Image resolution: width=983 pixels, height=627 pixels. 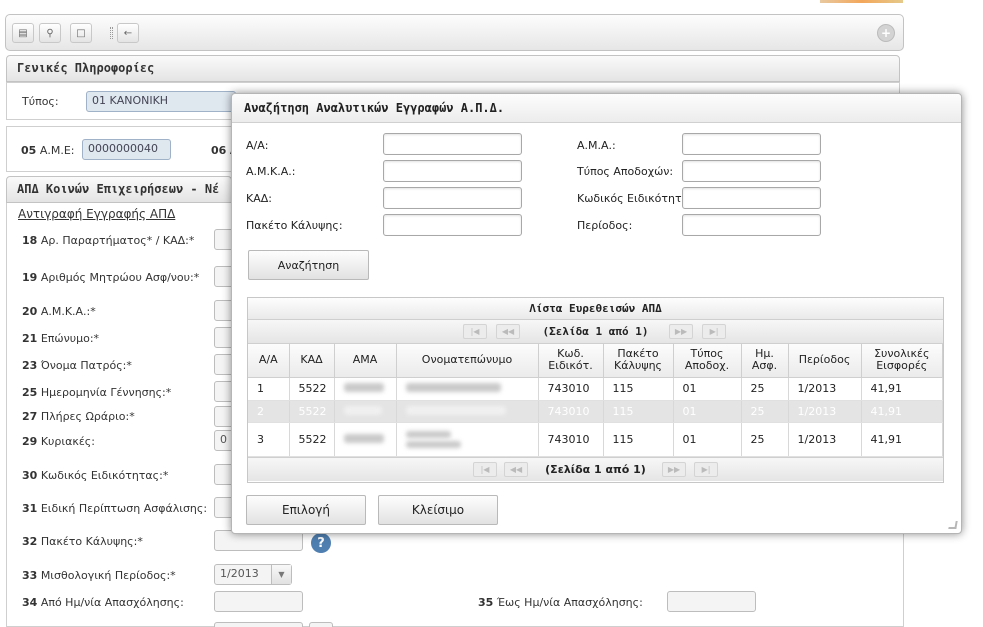 What do you see at coordinates (902, 361) in the screenshot?
I see `col-total-contributions: Συνολικές Εισφορές` at bounding box center [902, 361].